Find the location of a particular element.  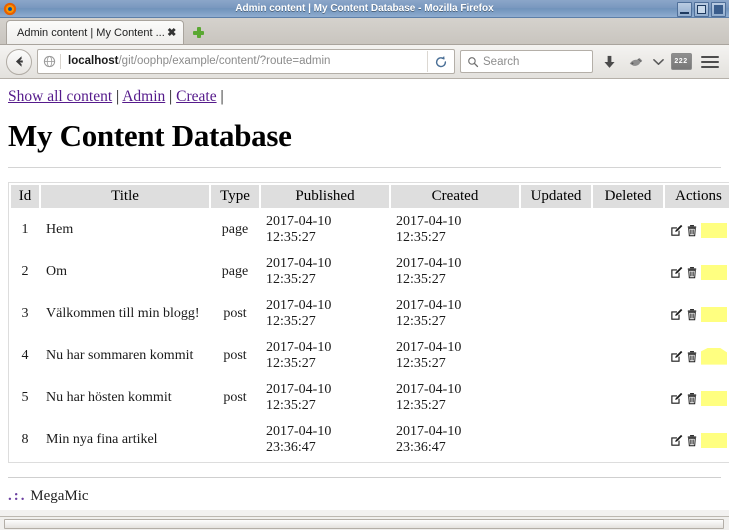

new-tab-button is located at coordinates (199, 32).